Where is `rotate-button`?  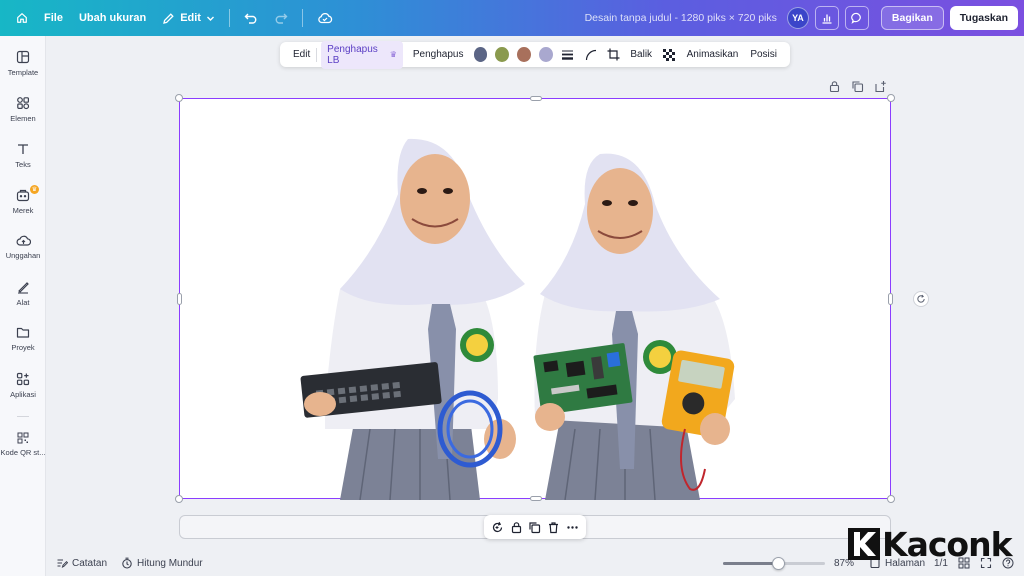
rotate-button is located at coordinates (921, 299).